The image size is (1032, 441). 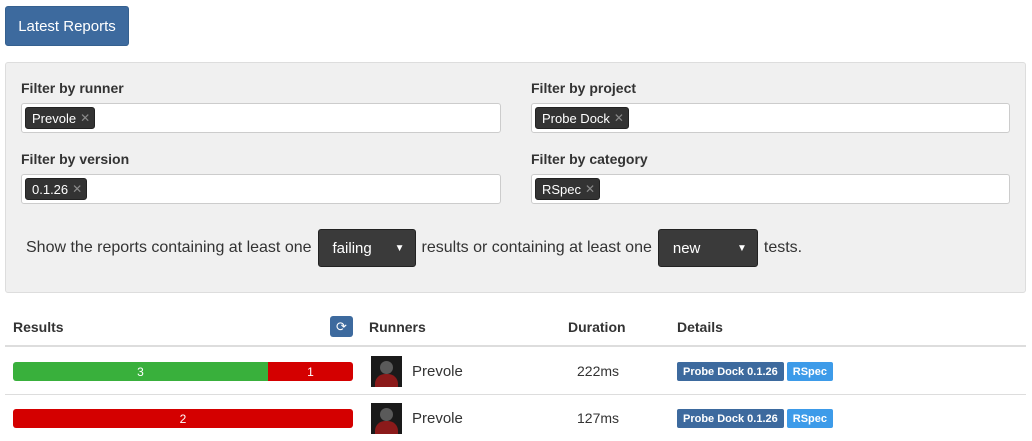 What do you see at coordinates (261, 189) in the screenshot?
I see `version-filter-input: 0.1.26 ✕` at bounding box center [261, 189].